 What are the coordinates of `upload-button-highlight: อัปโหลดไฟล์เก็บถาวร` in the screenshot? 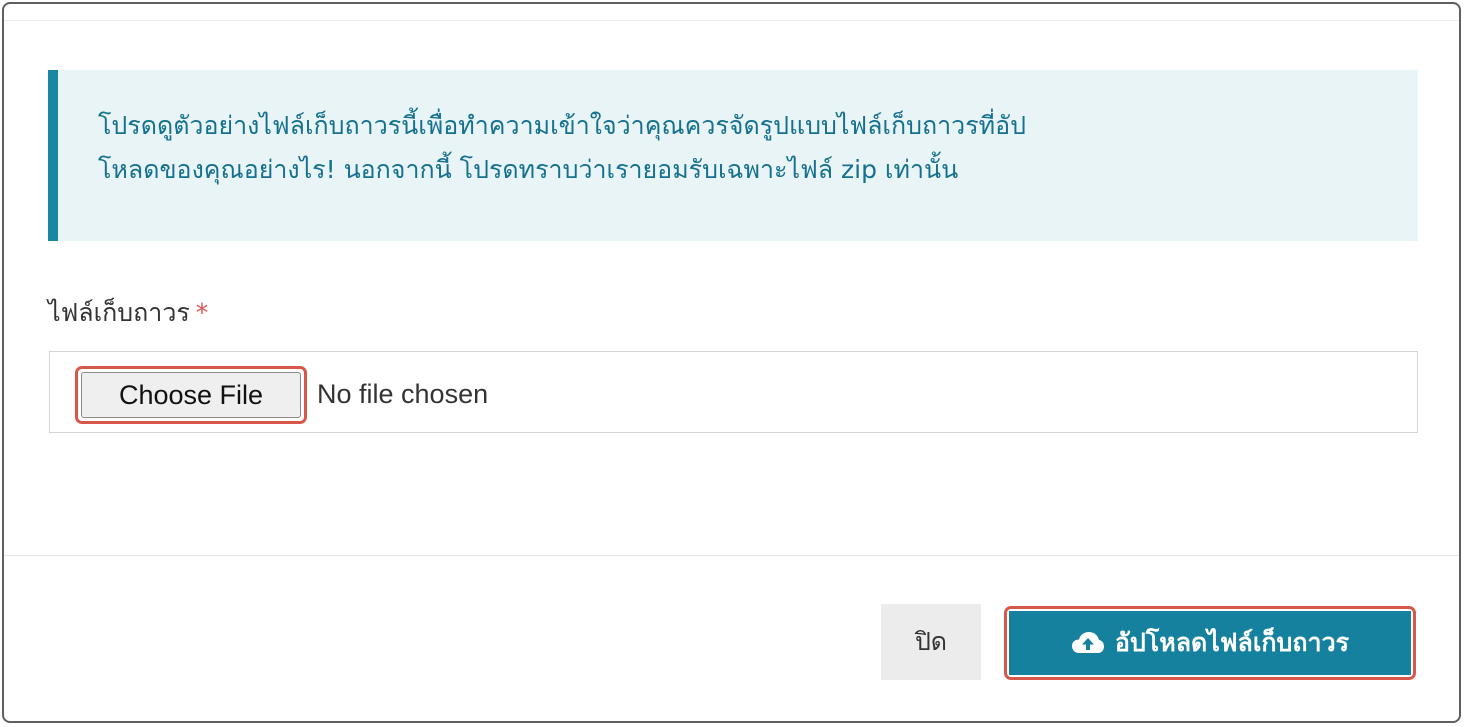 It's located at (1210, 643).